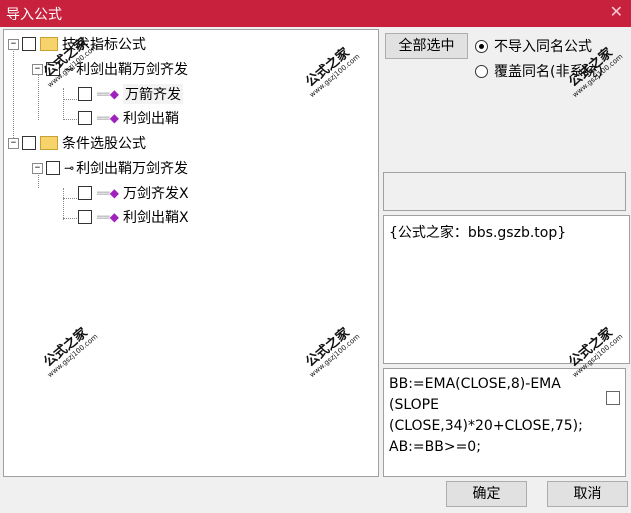 The width and height of the screenshot is (631, 513). I want to click on button-bar, so click(315, 495).